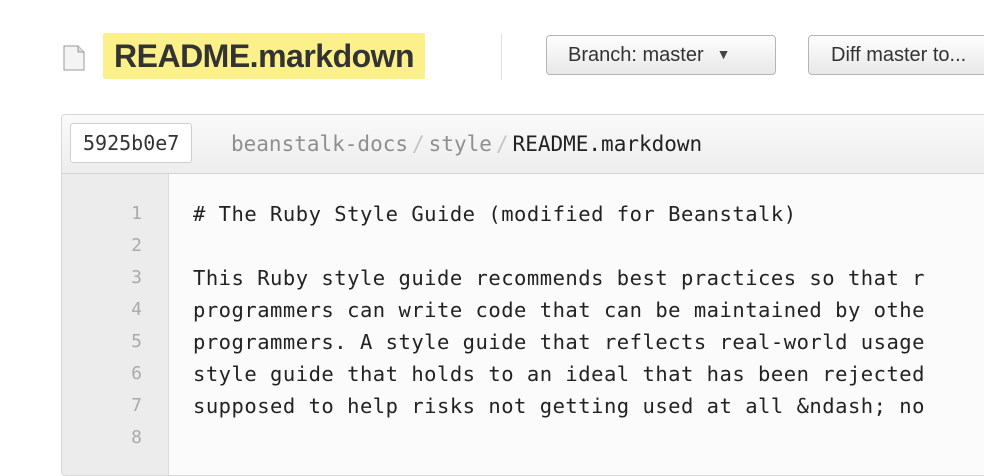 Image resolution: width=984 pixels, height=476 pixels. Describe the element at coordinates (74, 58) in the screenshot. I see `file-icon` at that location.